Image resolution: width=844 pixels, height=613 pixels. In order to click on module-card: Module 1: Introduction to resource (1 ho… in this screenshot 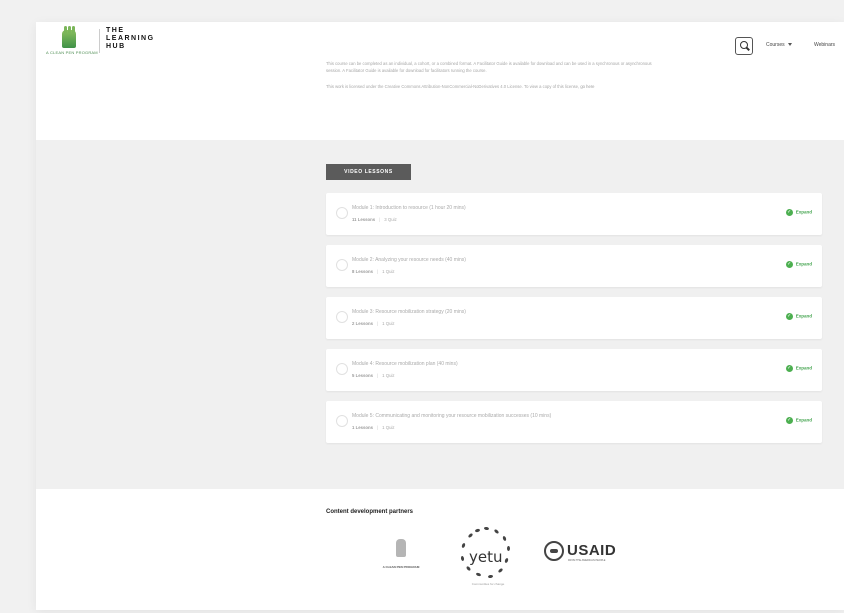, I will do `click(574, 214)`.